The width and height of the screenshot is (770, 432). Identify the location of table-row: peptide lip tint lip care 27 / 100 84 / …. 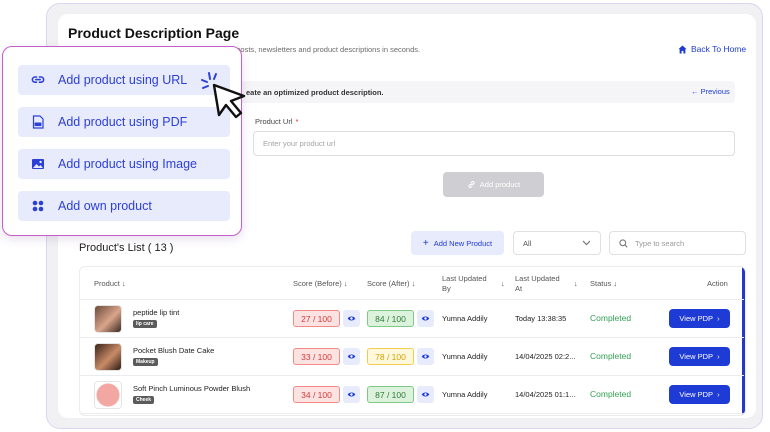
(412, 319).